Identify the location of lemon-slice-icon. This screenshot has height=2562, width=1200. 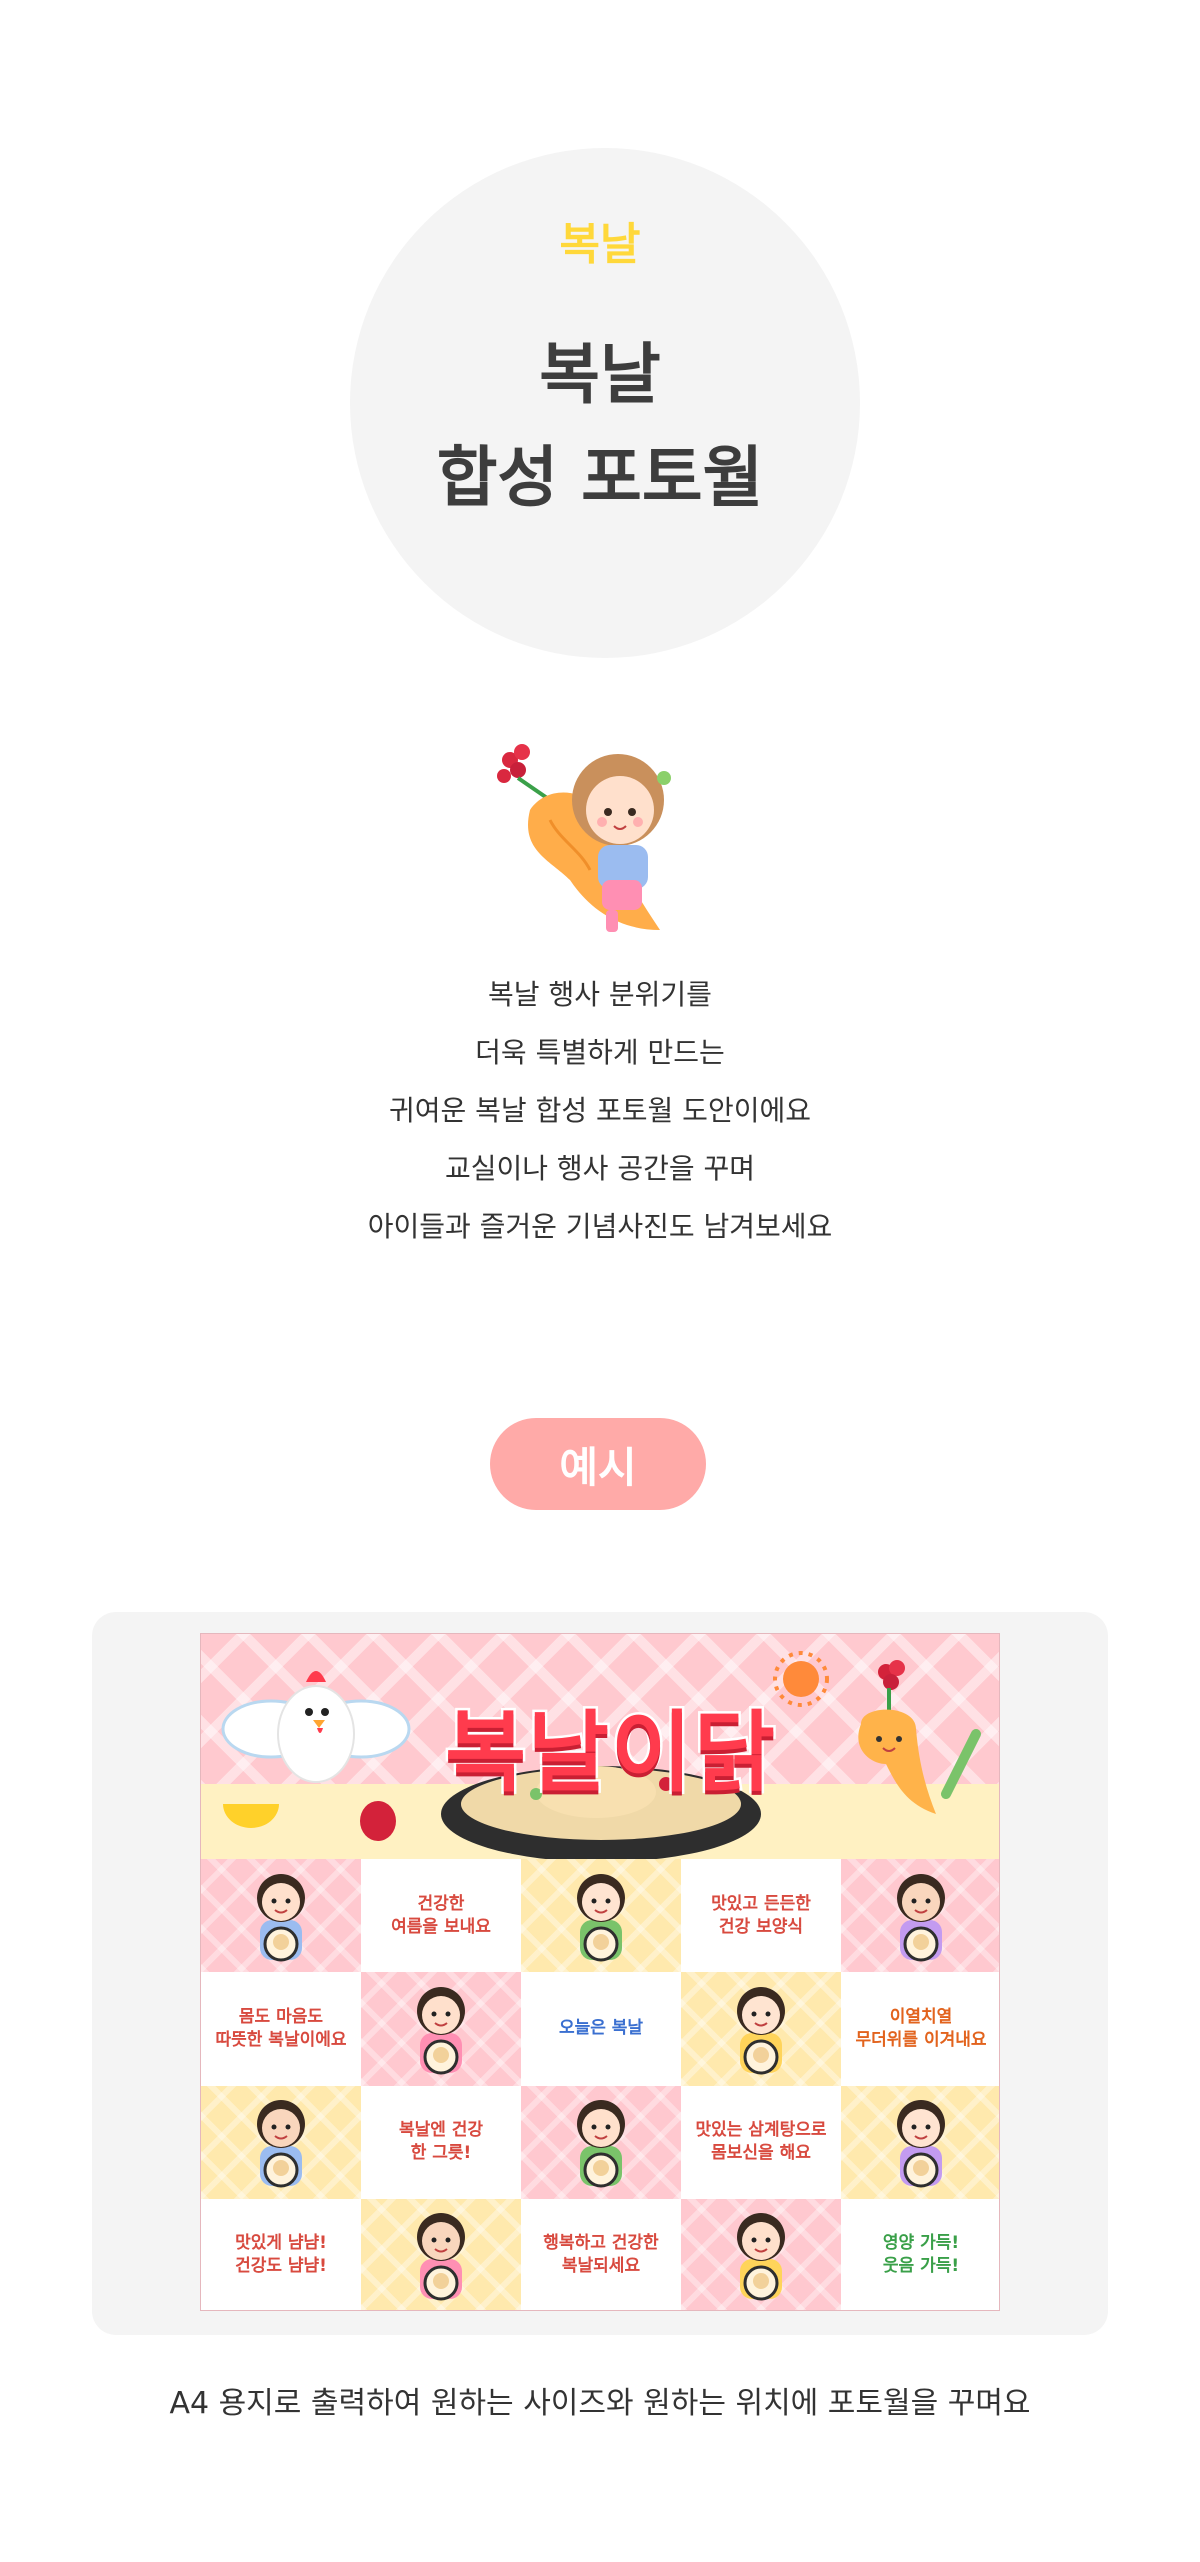
(251, 1816).